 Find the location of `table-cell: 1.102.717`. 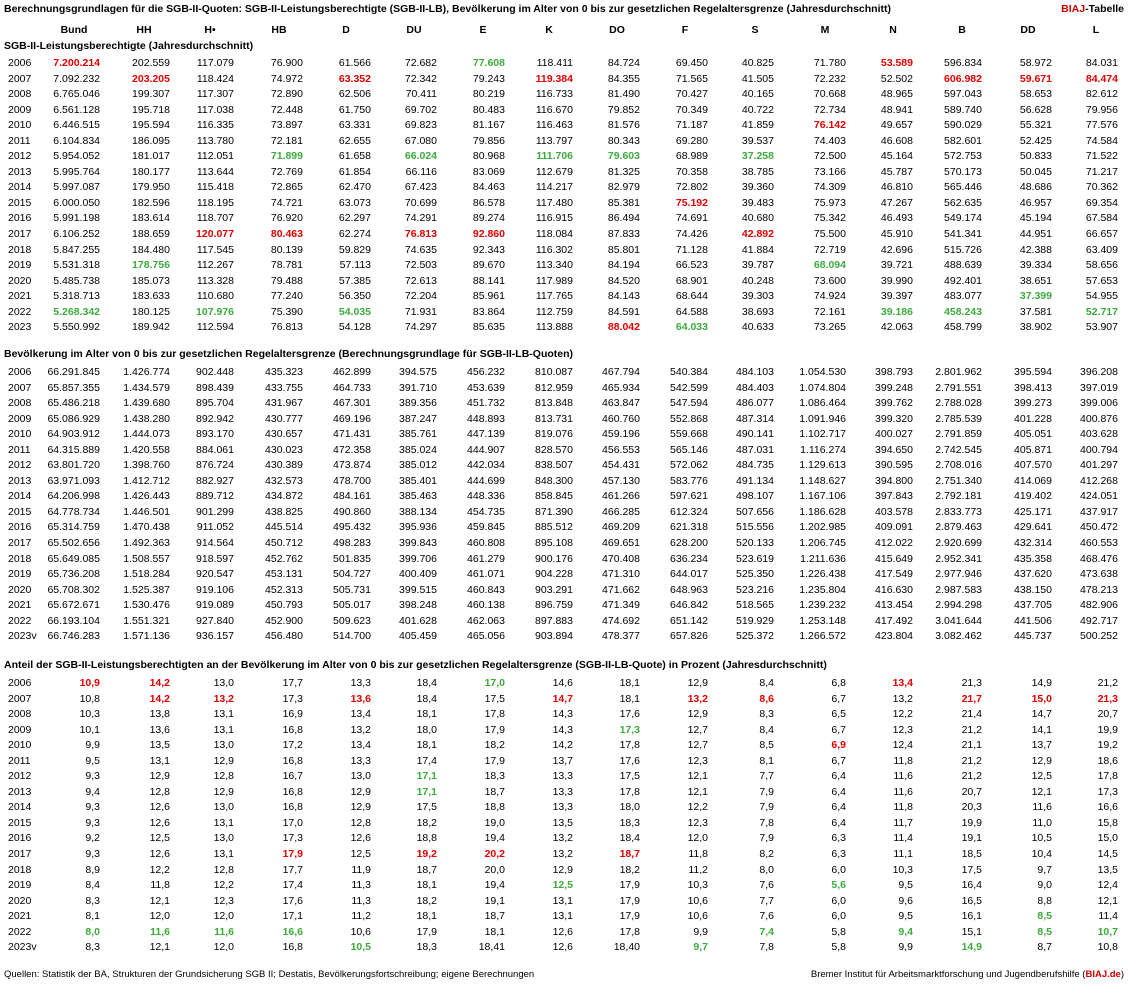

table-cell: 1.102.717 is located at coordinates (822, 434).